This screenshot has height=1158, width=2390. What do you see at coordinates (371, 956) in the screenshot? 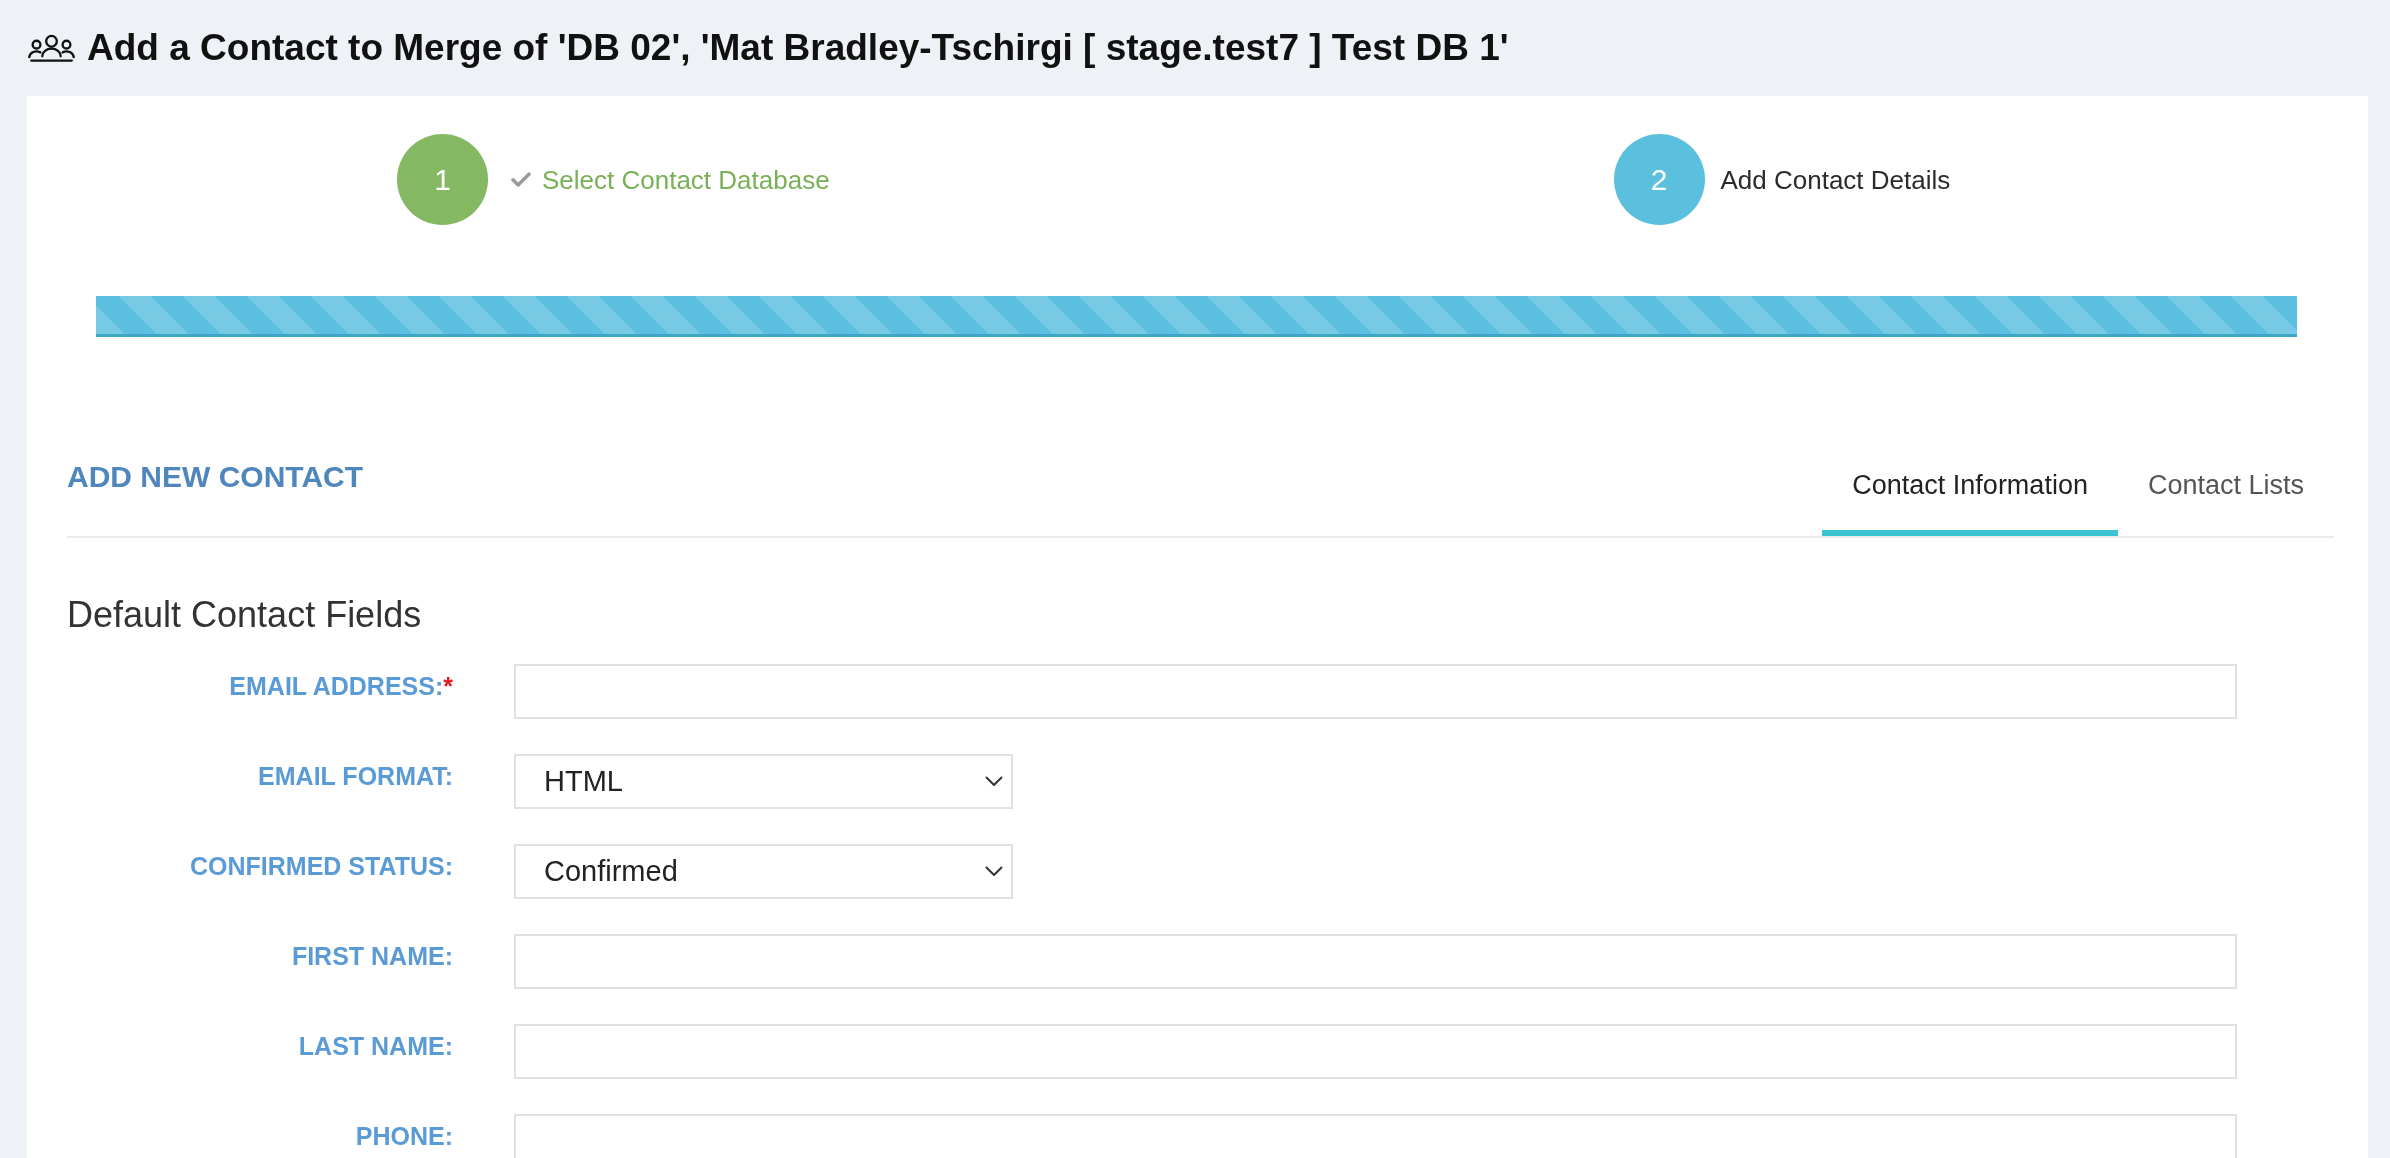
I see `field-label: FIRST NAME:` at bounding box center [371, 956].